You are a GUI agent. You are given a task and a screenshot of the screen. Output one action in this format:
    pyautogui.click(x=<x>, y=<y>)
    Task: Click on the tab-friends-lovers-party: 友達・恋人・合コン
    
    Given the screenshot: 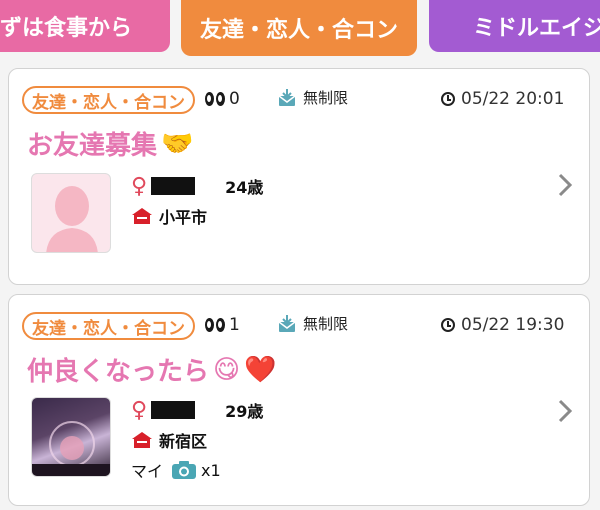 What is the action you would take?
    pyautogui.click(x=299, y=28)
    